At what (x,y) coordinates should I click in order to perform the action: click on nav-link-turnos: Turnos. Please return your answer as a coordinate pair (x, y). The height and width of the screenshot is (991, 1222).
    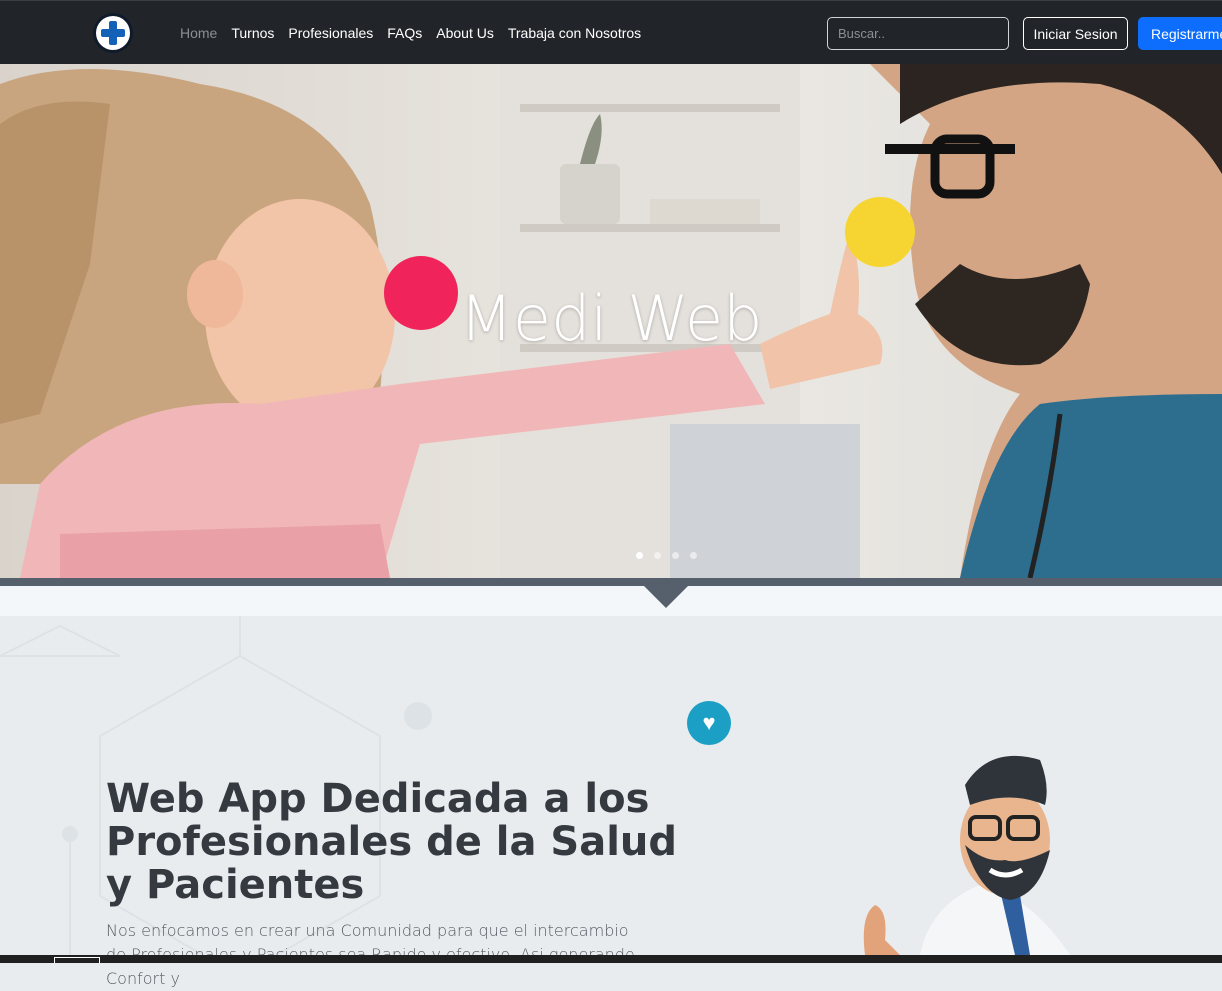
    Looking at the image, I should click on (252, 33).